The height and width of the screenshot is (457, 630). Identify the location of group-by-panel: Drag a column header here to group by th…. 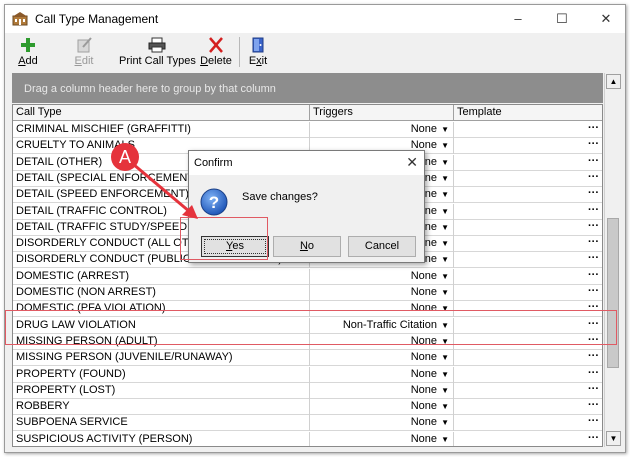
(307, 88).